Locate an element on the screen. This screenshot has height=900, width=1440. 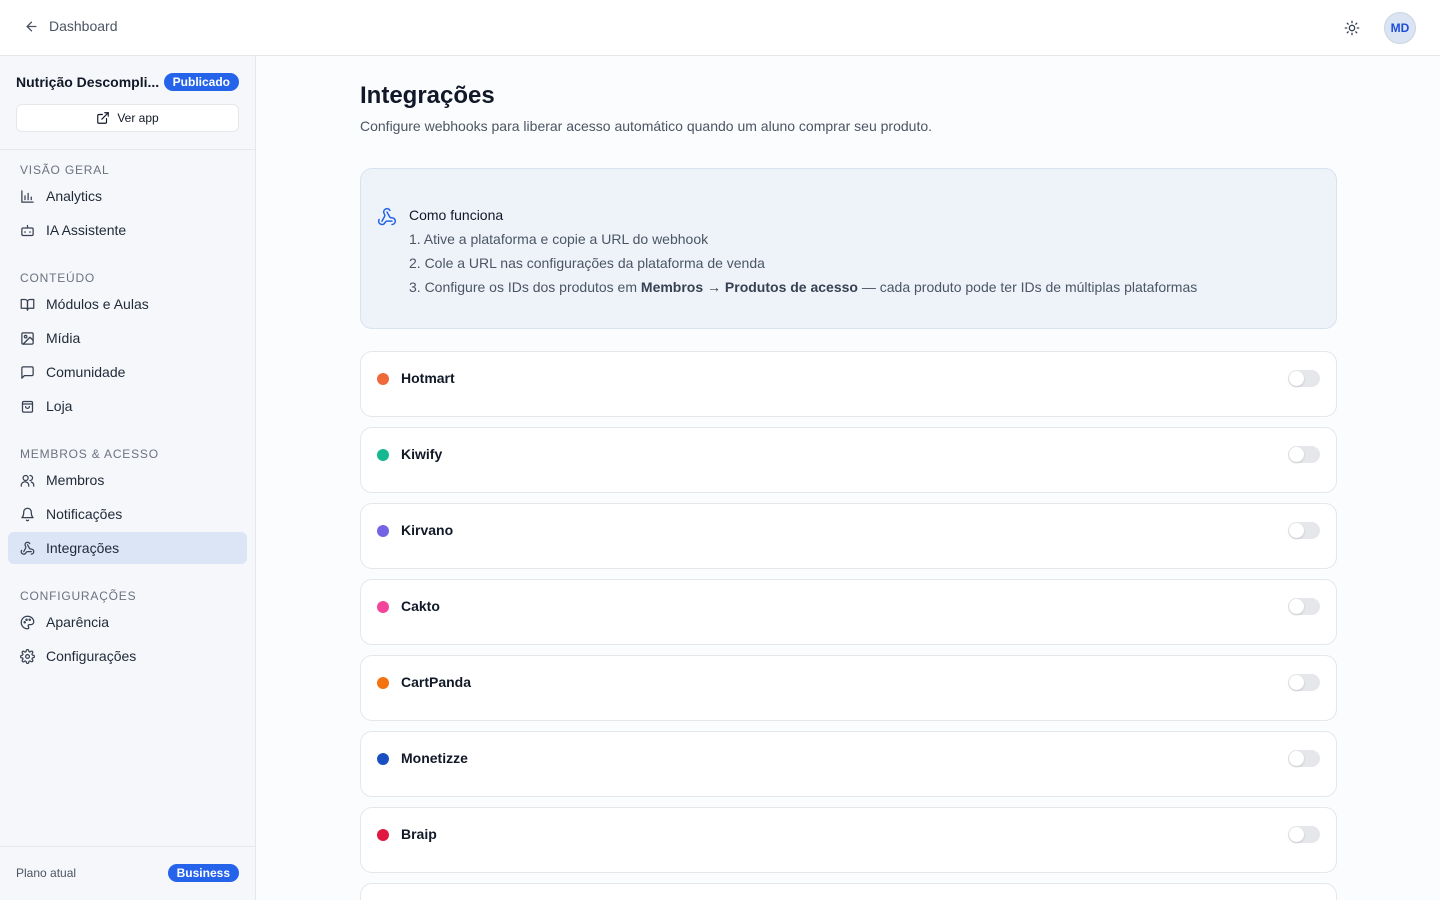
section-title-visao-geral: VISÃO GERAL is located at coordinates (65, 170).